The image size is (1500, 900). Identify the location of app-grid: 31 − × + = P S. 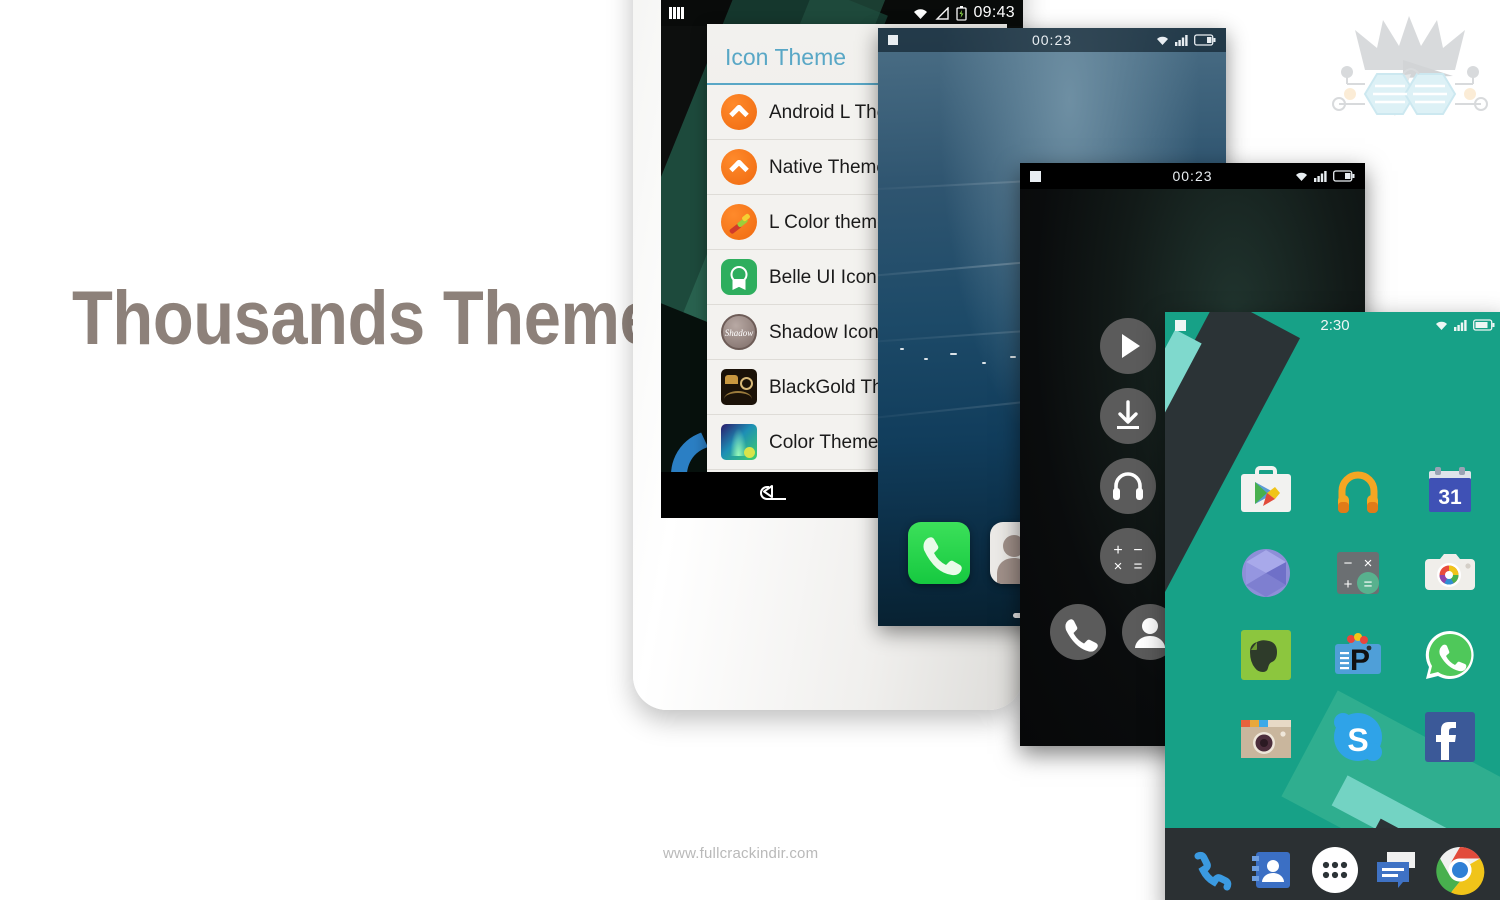
(1358, 614).